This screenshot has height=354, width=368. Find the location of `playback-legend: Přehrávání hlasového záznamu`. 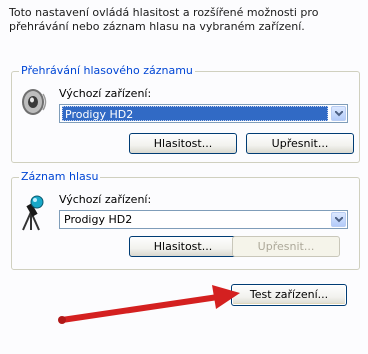

playback-legend: Přehrávání hlasového záznamu is located at coordinates (107, 70).